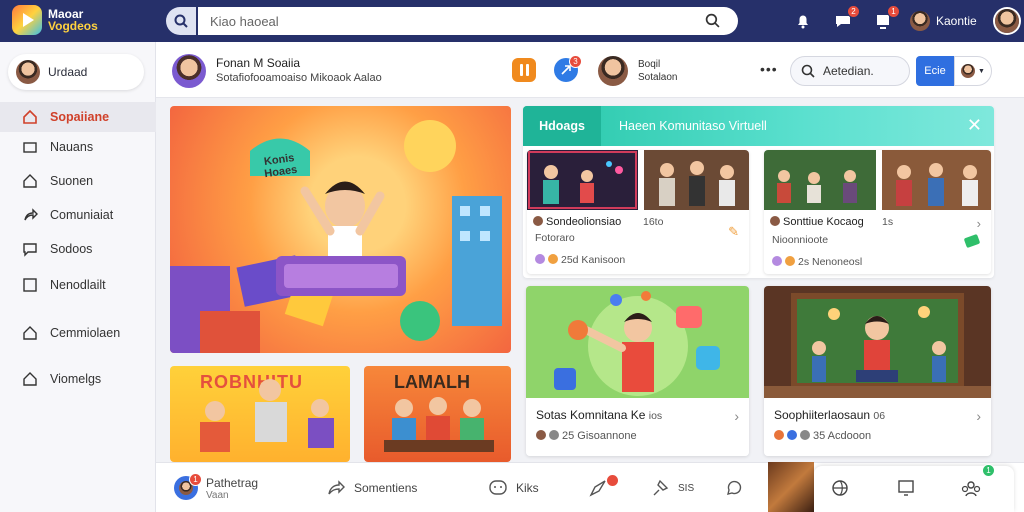 This screenshot has width=1024, height=512. I want to click on sidebar-profile: Urdaad, so click(76, 72).